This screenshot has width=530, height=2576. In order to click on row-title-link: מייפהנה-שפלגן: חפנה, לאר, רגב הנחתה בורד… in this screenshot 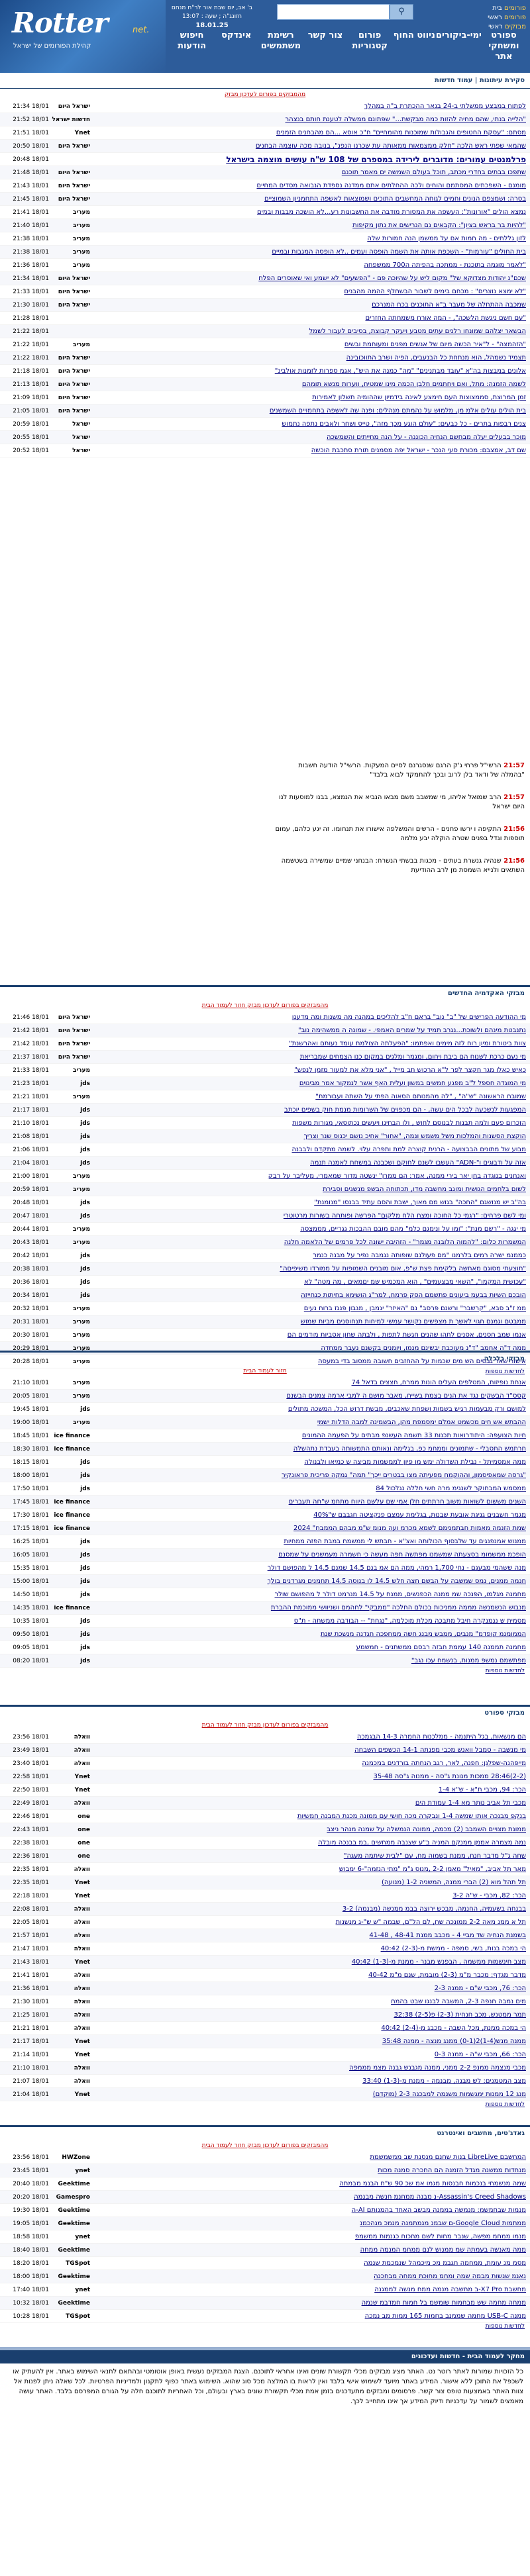, I will do `click(444, 1763)`.